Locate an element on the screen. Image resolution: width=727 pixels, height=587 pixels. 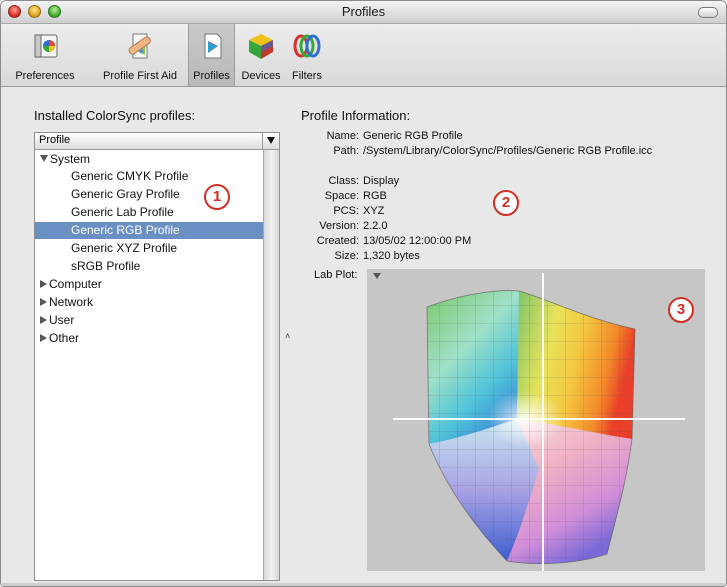
window-title: Profiles is located at coordinates (363, 11).